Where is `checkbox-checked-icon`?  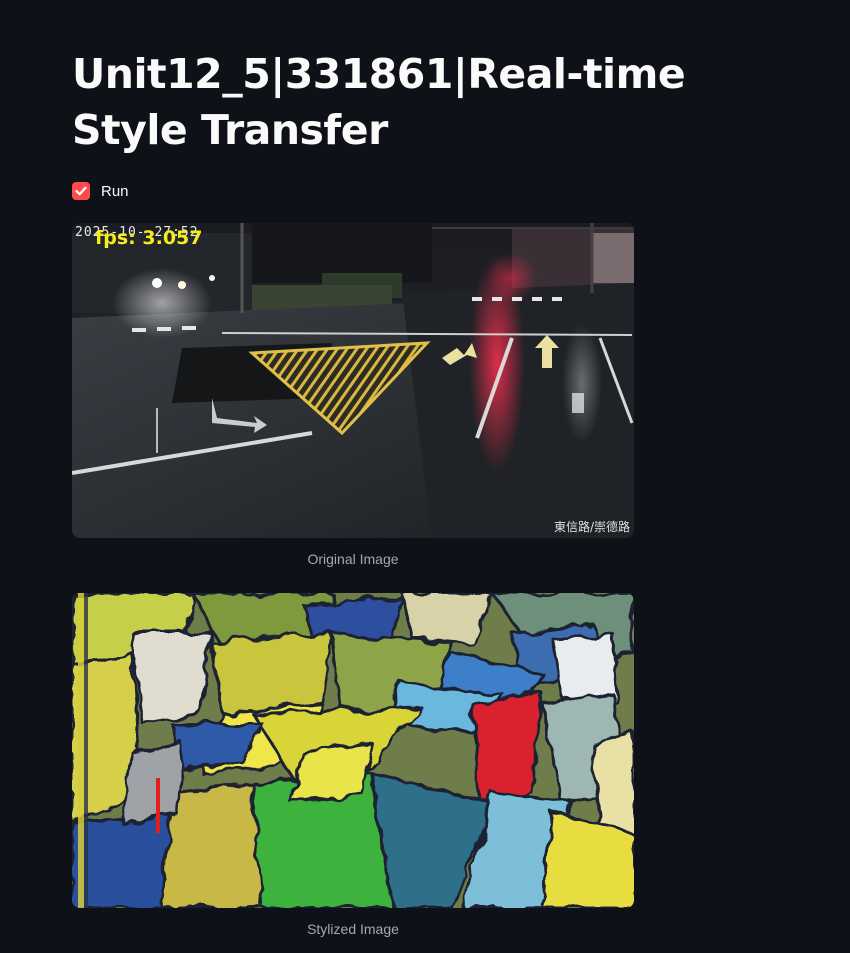 checkbox-checked-icon is located at coordinates (81, 191).